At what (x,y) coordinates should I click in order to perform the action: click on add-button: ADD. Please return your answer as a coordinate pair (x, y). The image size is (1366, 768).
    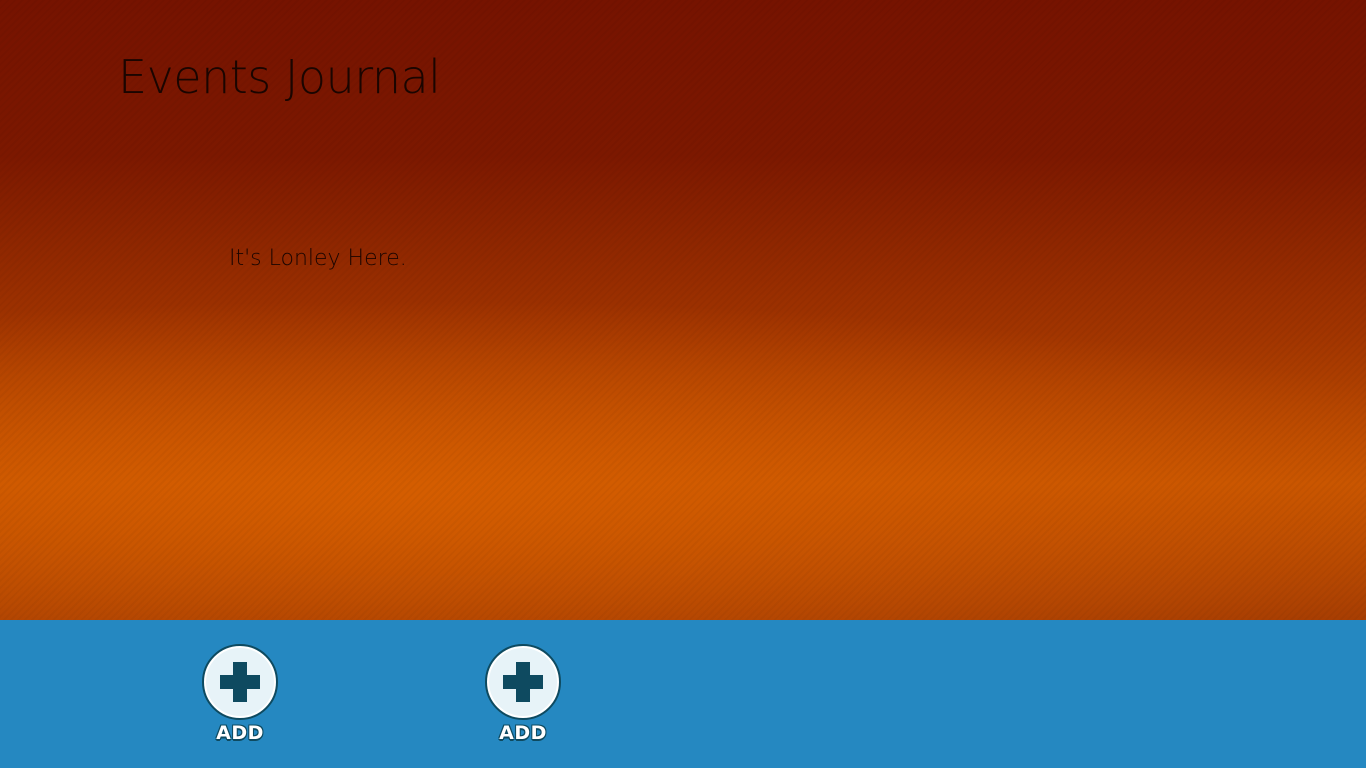
    Looking at the image, I should click on (240, 699).